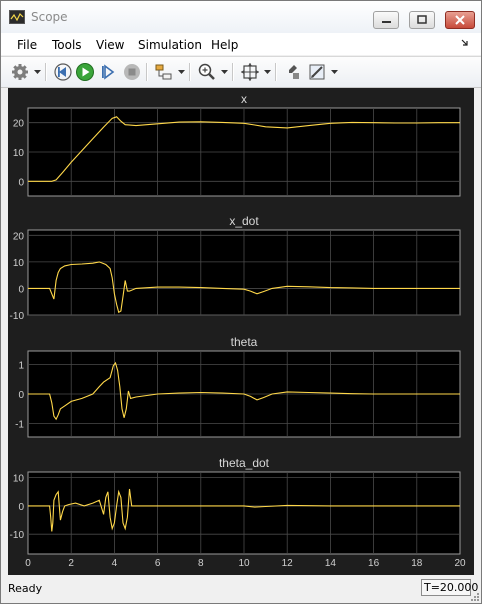  I want to click on maximize-icon, so click(422, 19).